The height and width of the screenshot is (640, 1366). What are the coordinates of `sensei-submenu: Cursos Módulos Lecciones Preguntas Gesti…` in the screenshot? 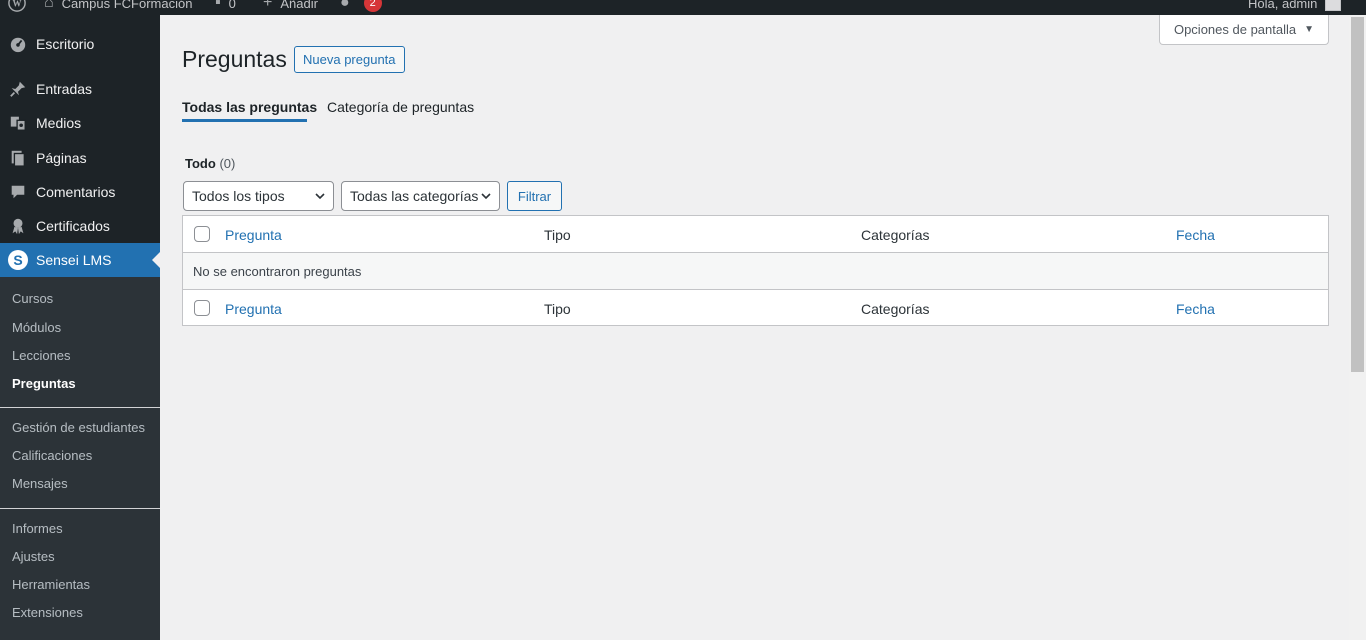 It's located at (80, 458).